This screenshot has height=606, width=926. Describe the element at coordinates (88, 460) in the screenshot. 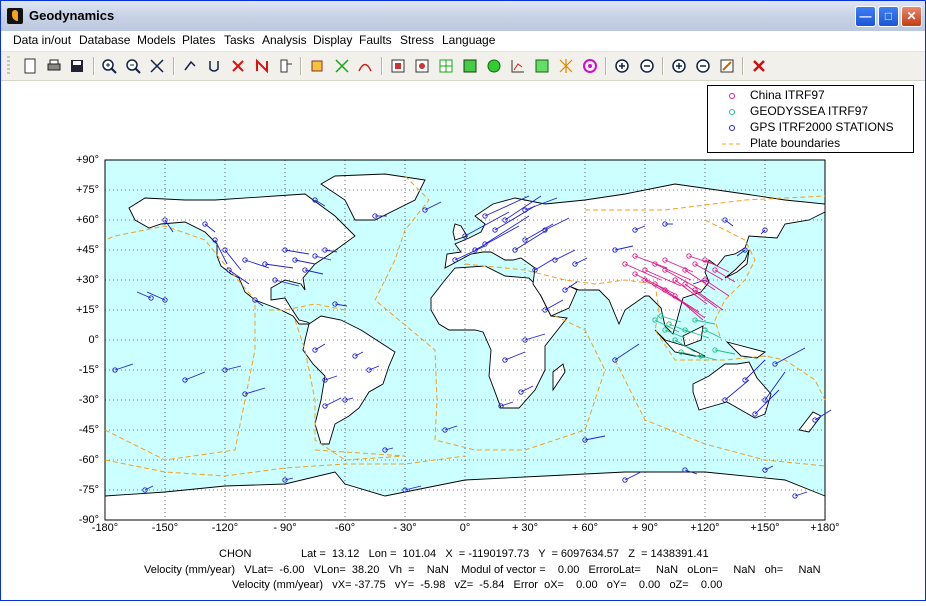

I see `y-tick-label: -60°` at that location.